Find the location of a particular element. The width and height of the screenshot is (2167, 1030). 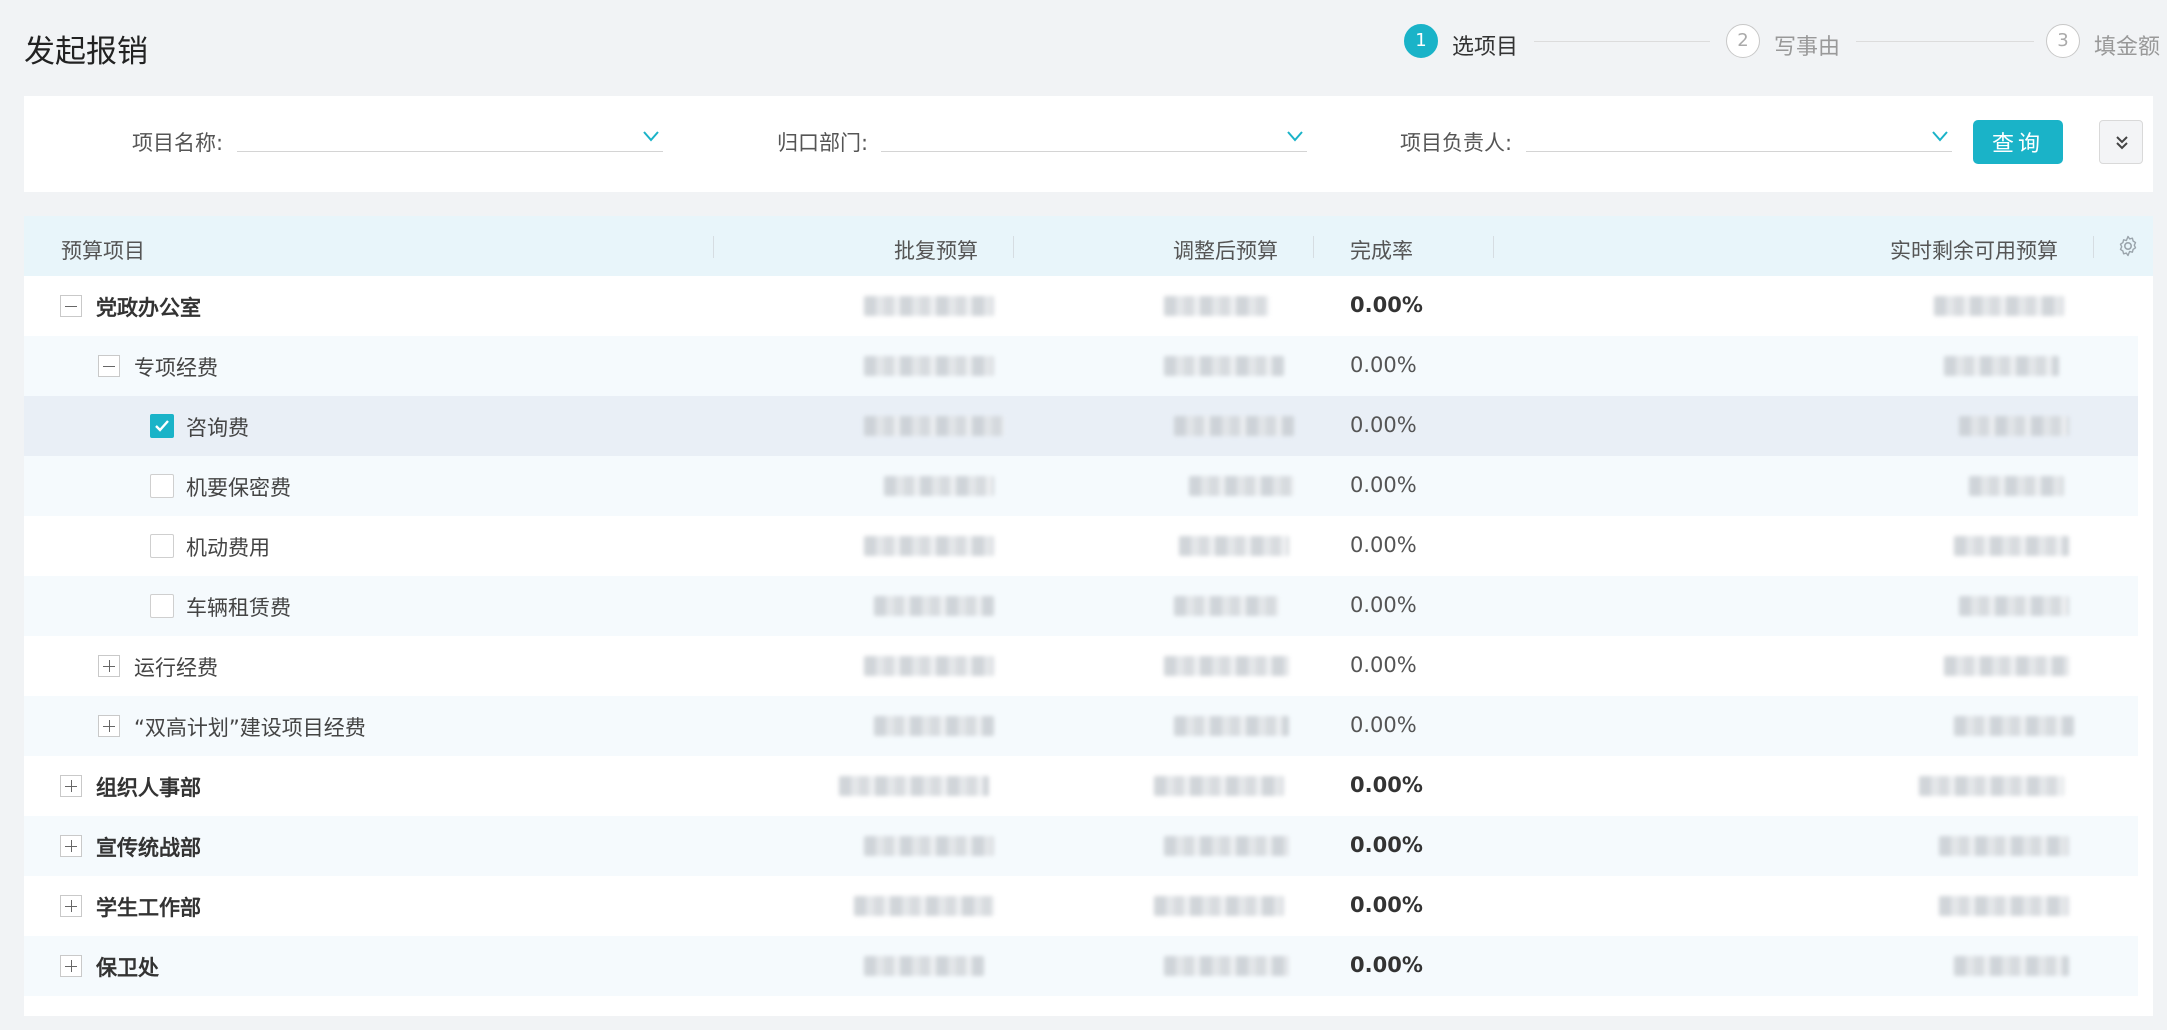

table-row: 运行经费 0.00% is located at coordinates (1081, 666).